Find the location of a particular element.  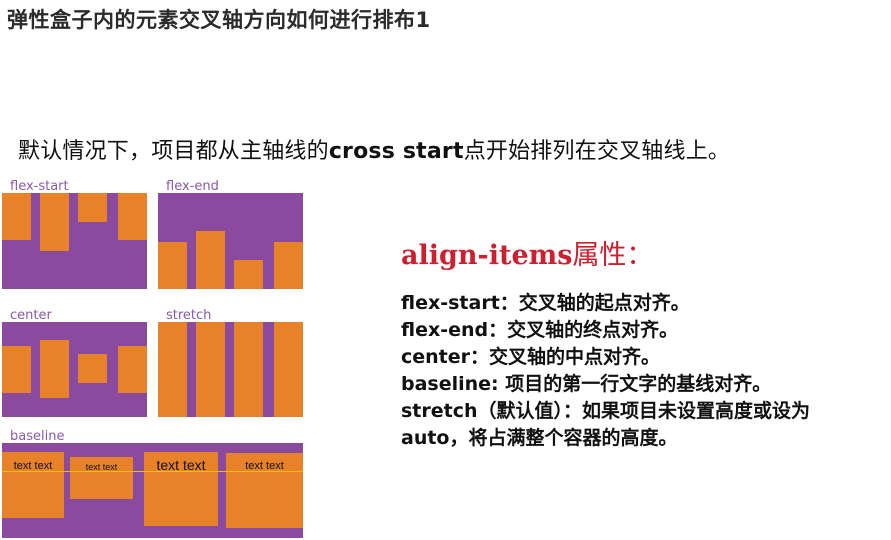

baseline-guide-line is located at coordinates (152, 471).